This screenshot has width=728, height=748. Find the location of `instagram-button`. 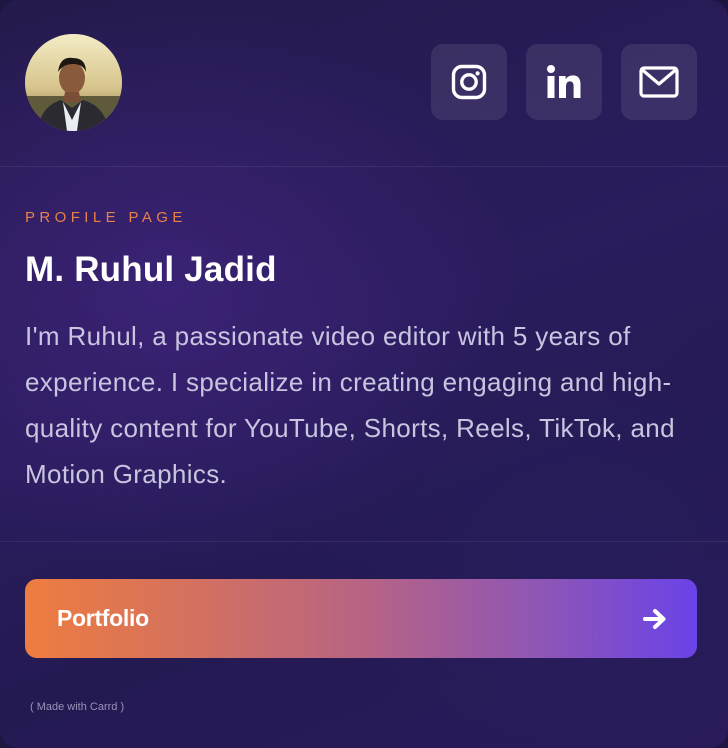

instagram-button is located at coordinates (469, 82).